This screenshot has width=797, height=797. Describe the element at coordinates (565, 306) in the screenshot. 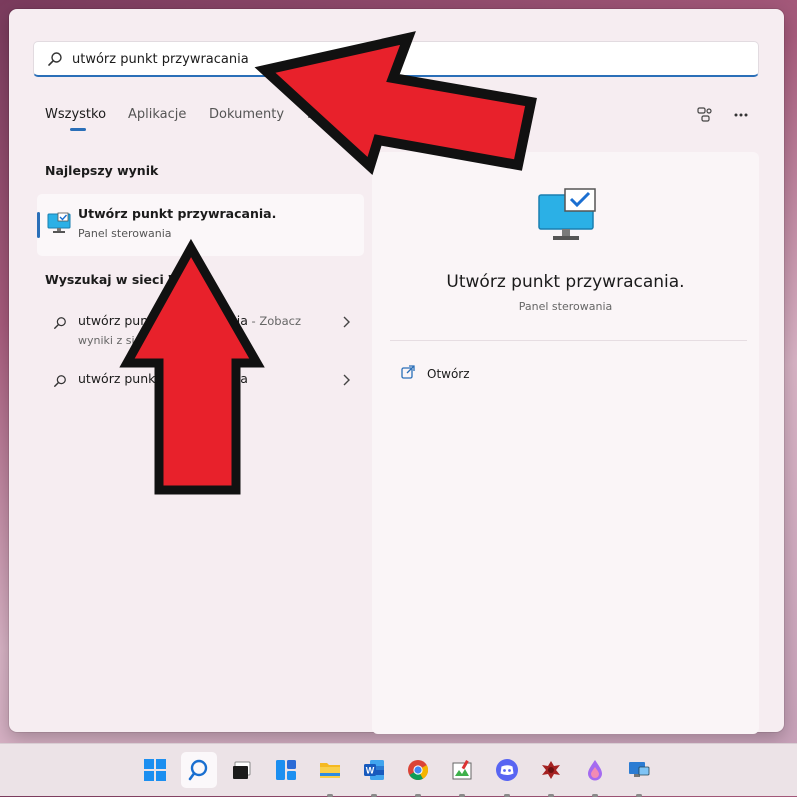

I see `details-subtitle: Panel sterowania` at that location.